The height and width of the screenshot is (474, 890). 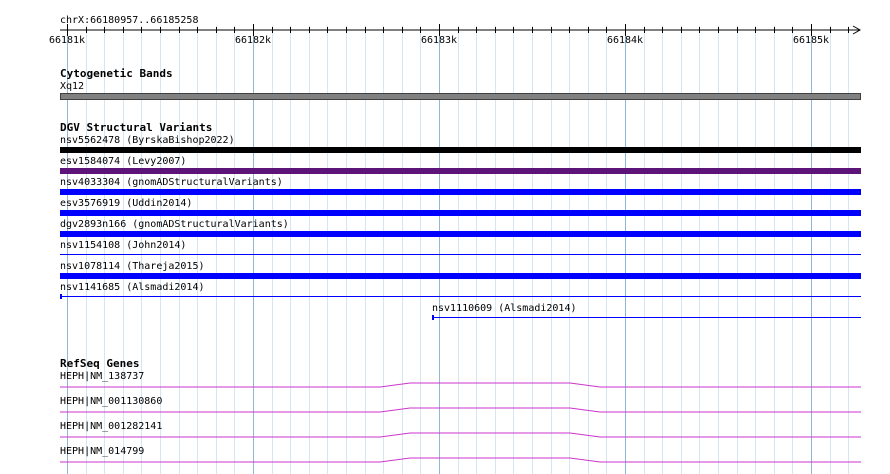 What do you see at coordinates (625, 40) in the screenshot?
I see `ruler-tick-label: 66184k` at bounding box center [625, 40].